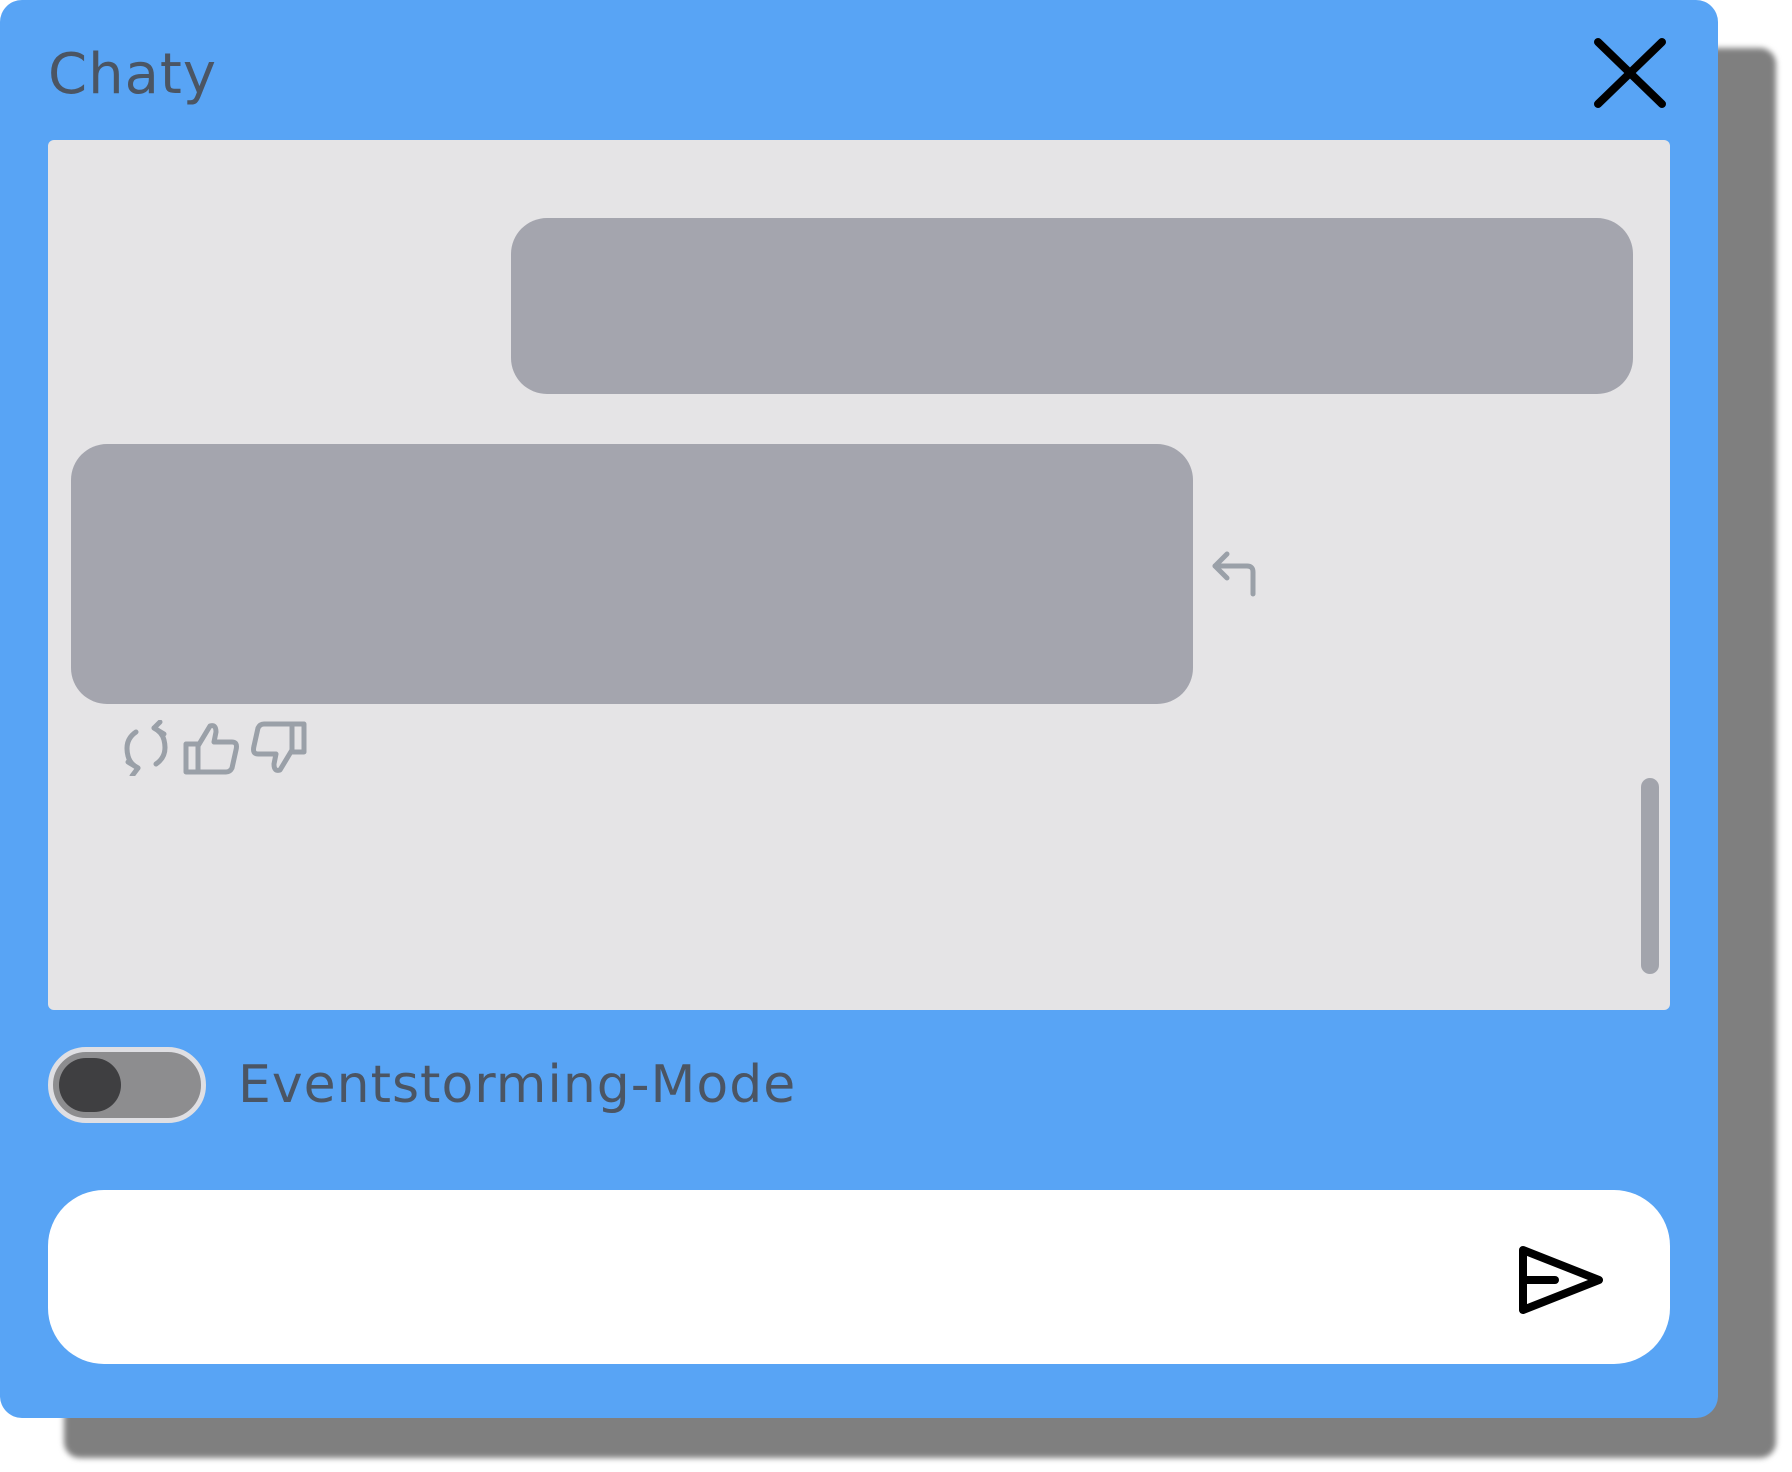 The image size is (1792, 1472). I want to click on send-button, so click(1560, 1280).